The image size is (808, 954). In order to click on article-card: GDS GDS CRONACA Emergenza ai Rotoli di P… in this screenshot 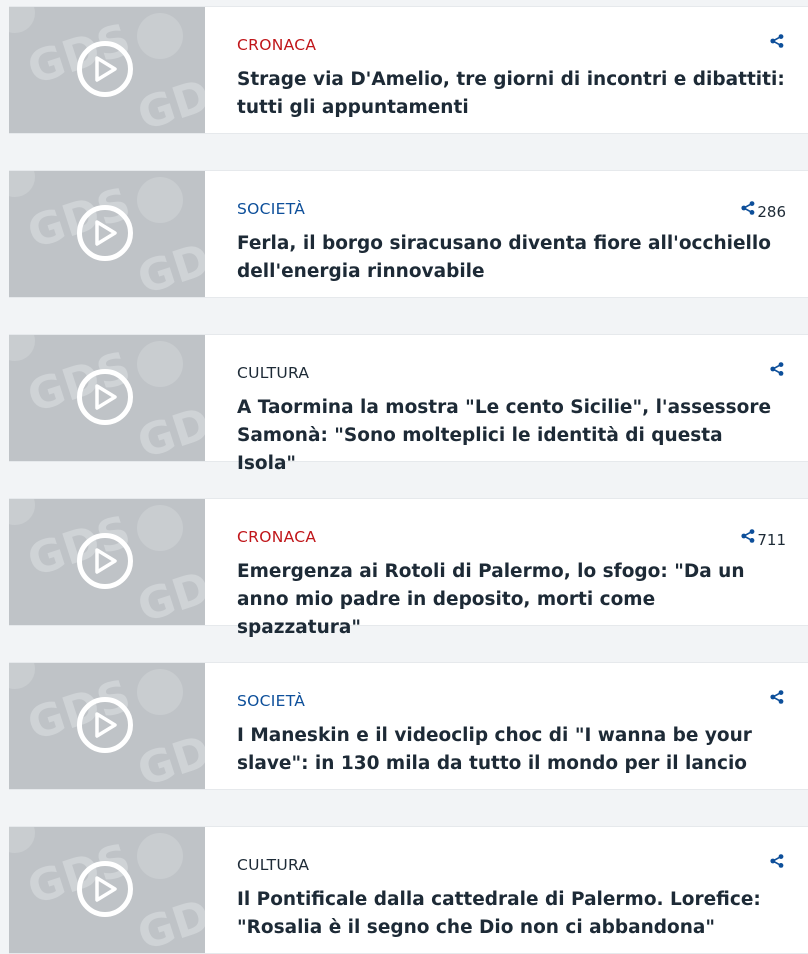, I will do `click(408, 568)`.